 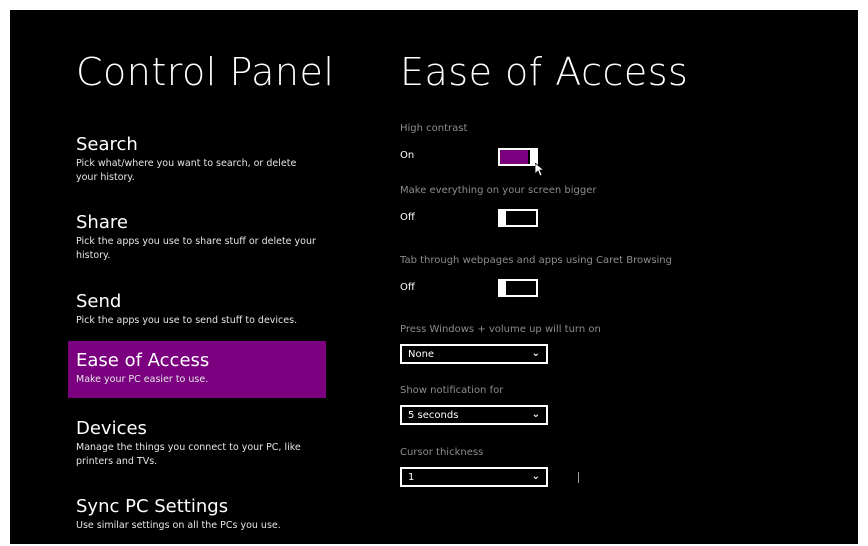 I want to click on nav-item-label: Search, so click(x=107, y=144).